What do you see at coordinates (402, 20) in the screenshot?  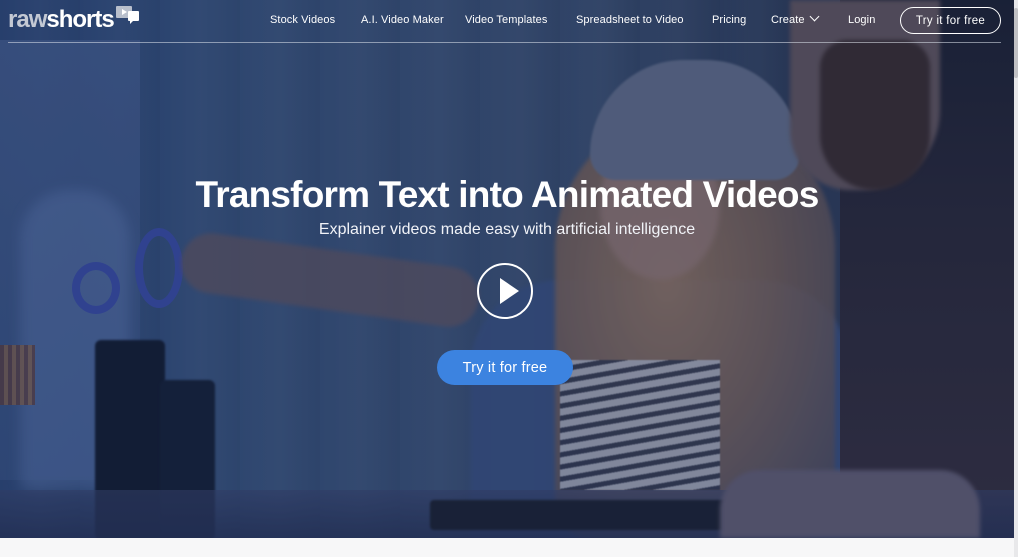 I see `nav-ai-video-maker: A.I. Video Maker` at bounding box center [402, 20].